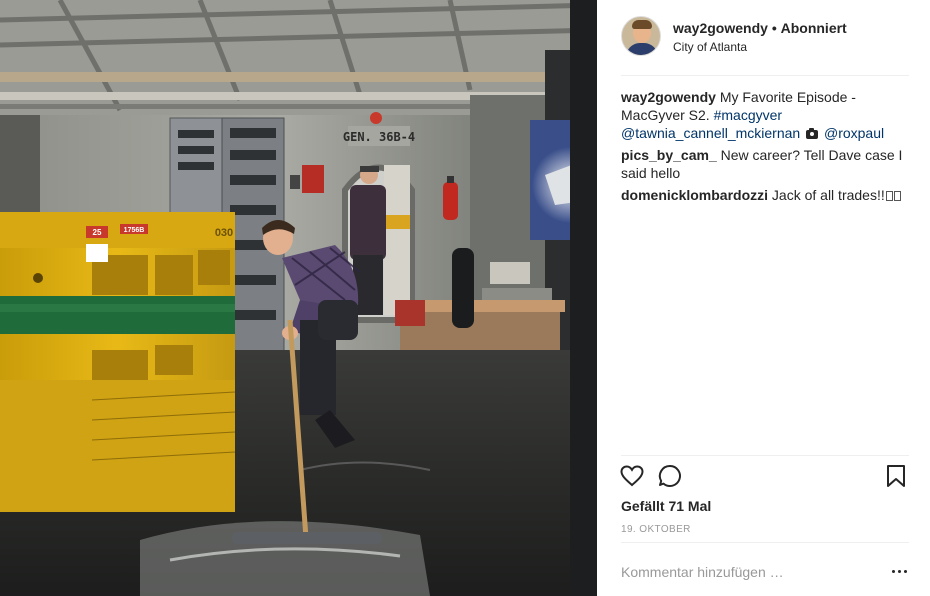 The width and height of the screenshot is (930, 596). I want to click on comment-username: pics_by_cam_, so click(669, 155).